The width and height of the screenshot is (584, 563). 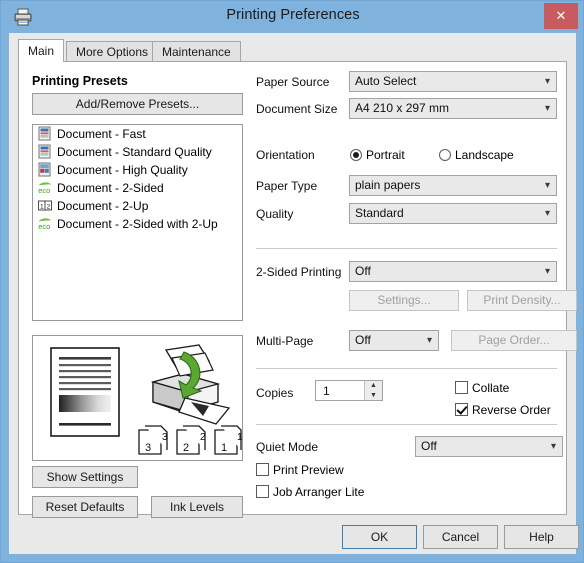 I want to click on print-preview-label: Print Preview, so click(x=308, y=470).